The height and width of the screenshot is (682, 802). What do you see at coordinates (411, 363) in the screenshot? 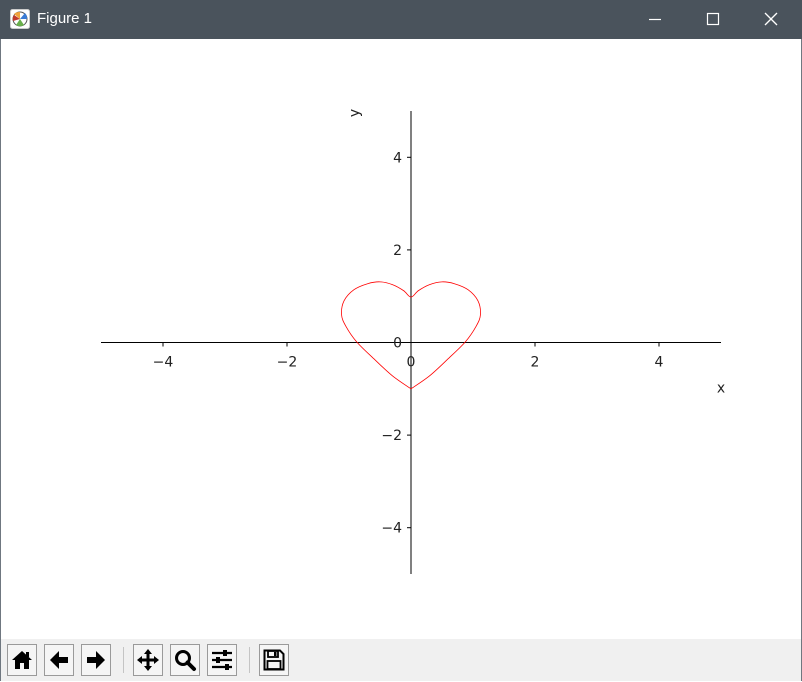
I see `x-tick-label: 0` at bounding box center [411, 363].